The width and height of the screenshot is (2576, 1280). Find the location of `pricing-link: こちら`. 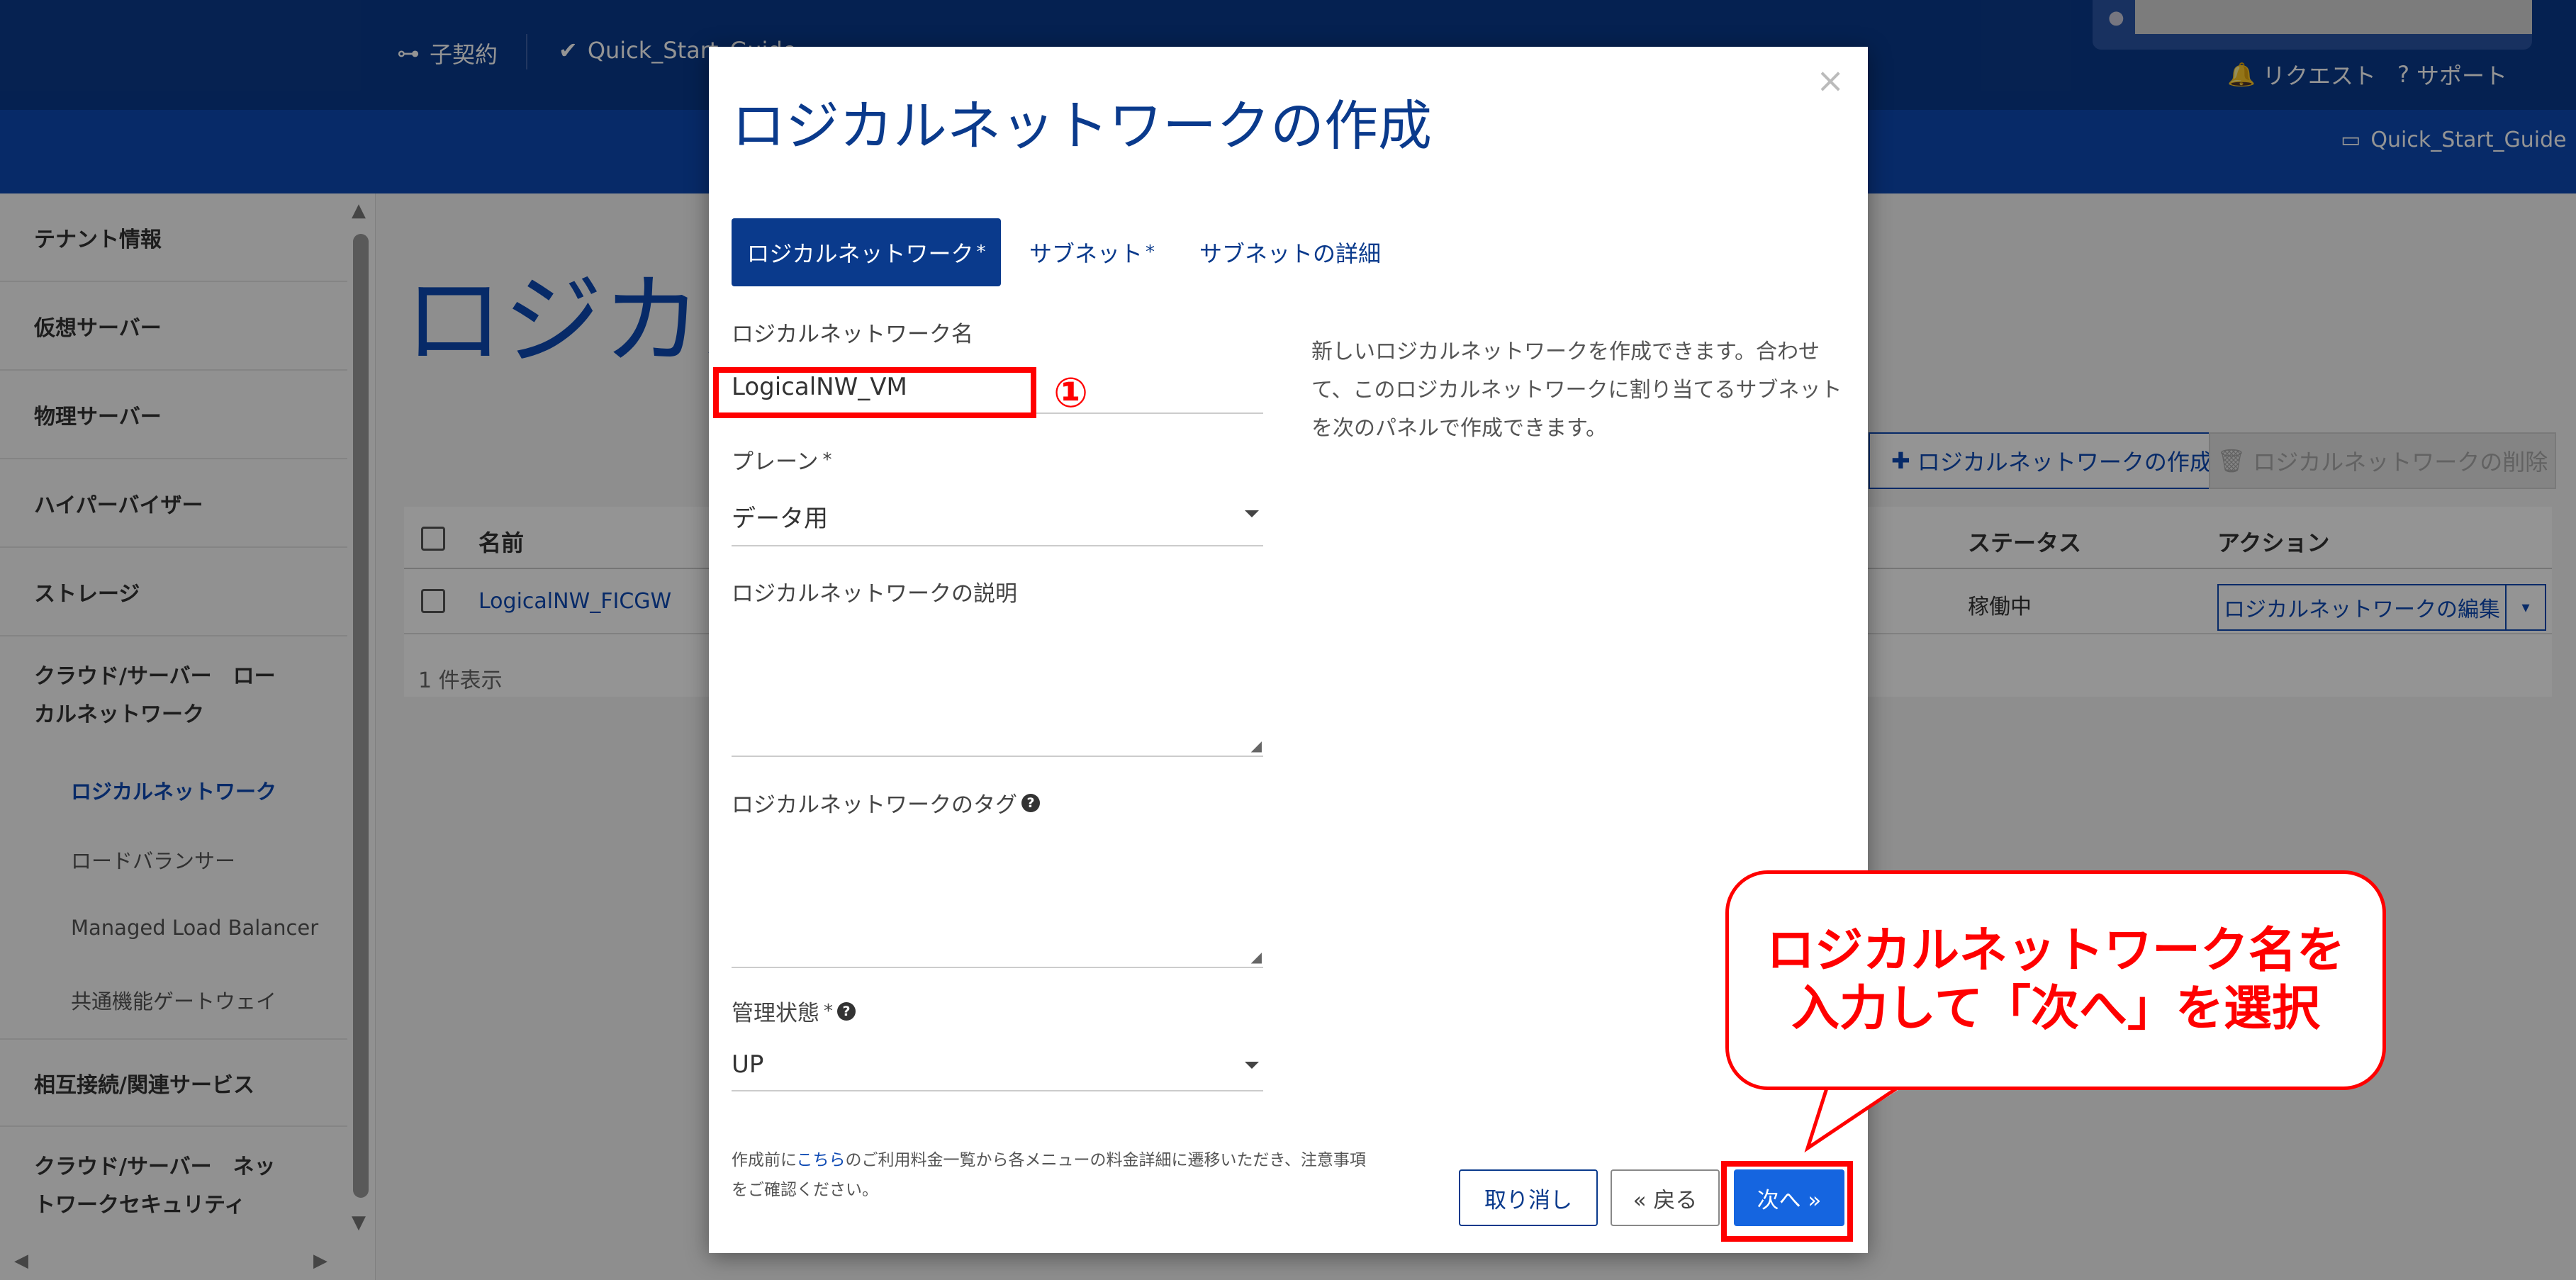

pricing-link: こちら is located at coordinates (821, 1160).